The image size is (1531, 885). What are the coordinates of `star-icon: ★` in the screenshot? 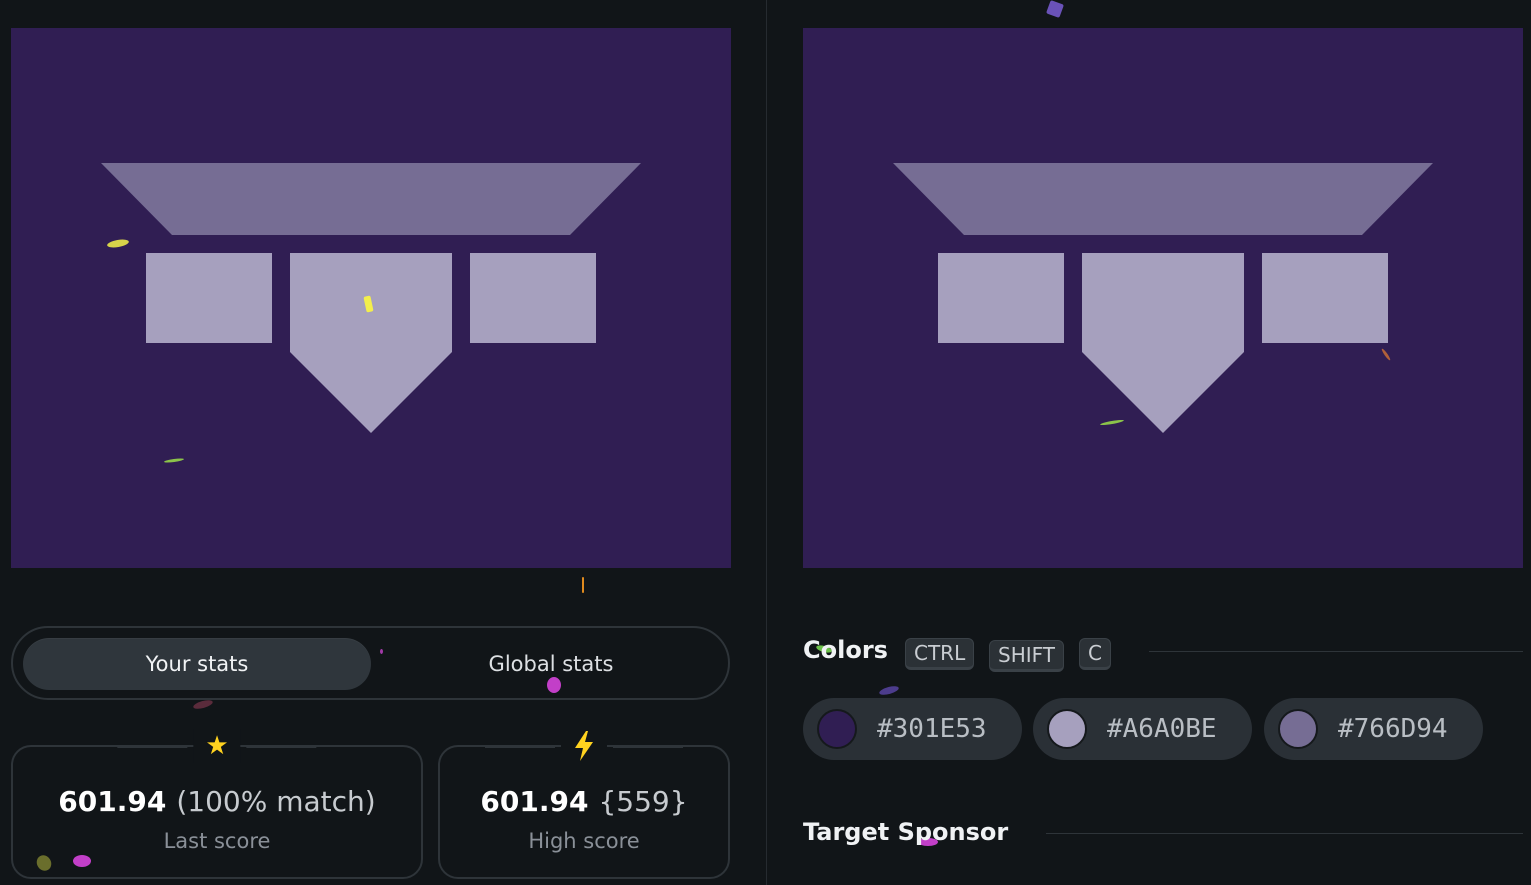 It's located at (217, 746).